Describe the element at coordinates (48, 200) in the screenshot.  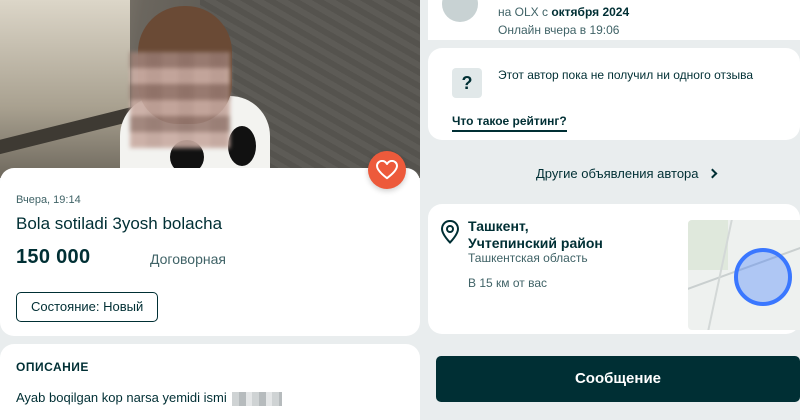
I see `posted-date: Вчера, 19:14` at that location.